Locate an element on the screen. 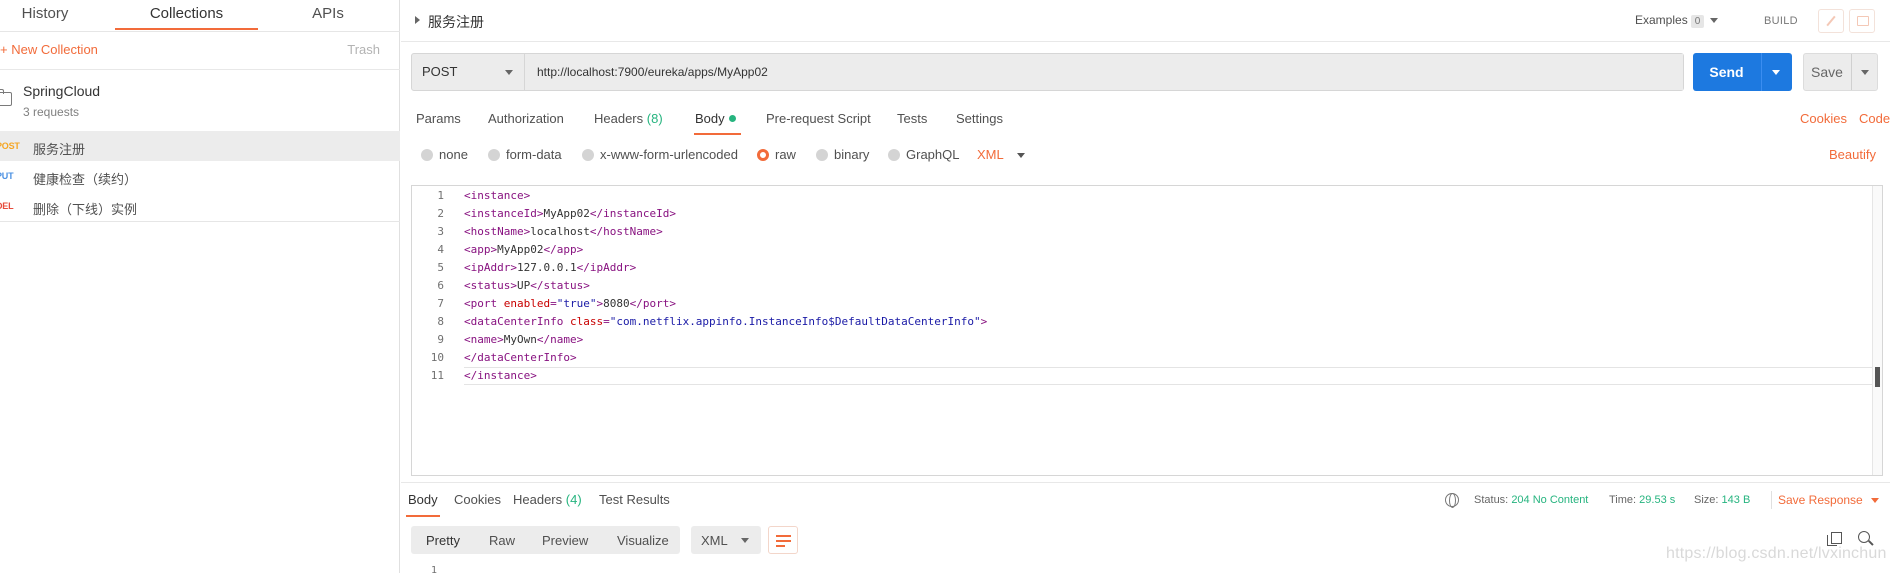  raw-type-select: XML is located at coordinates (1001, 154).